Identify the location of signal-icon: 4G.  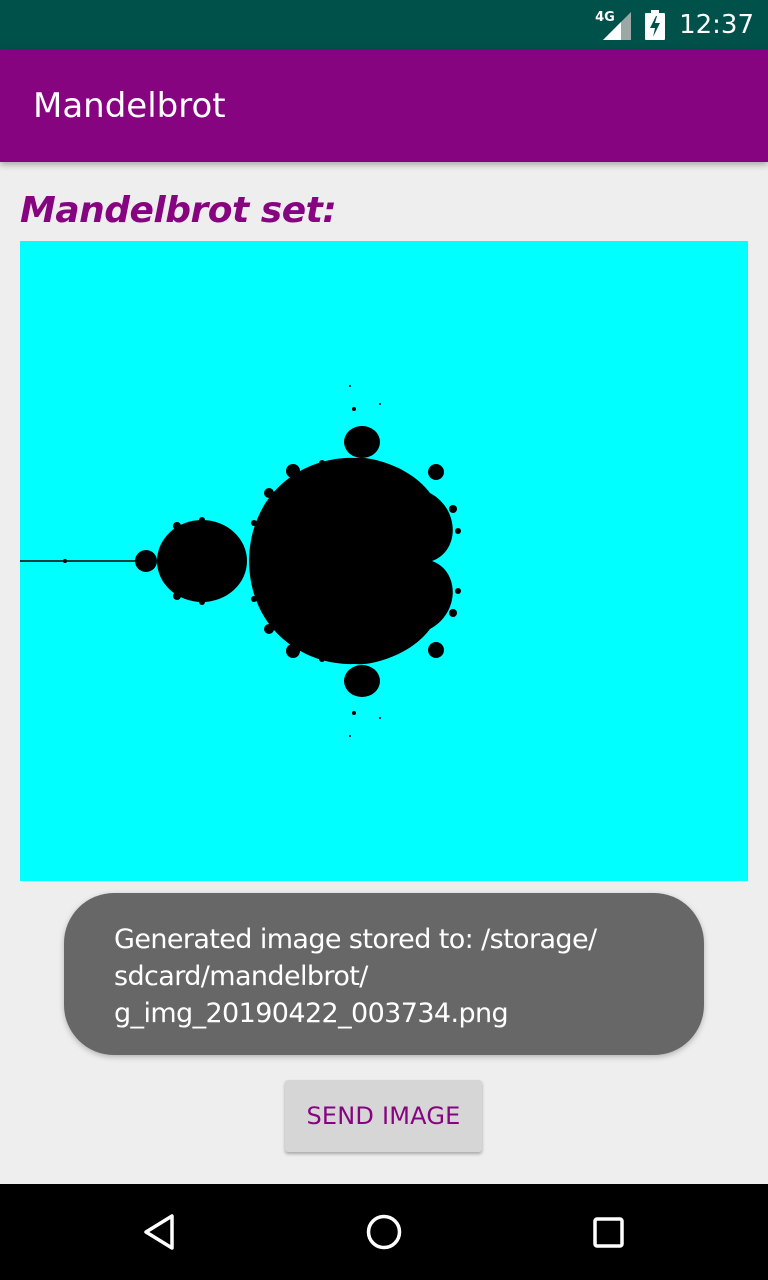
(613, 25).